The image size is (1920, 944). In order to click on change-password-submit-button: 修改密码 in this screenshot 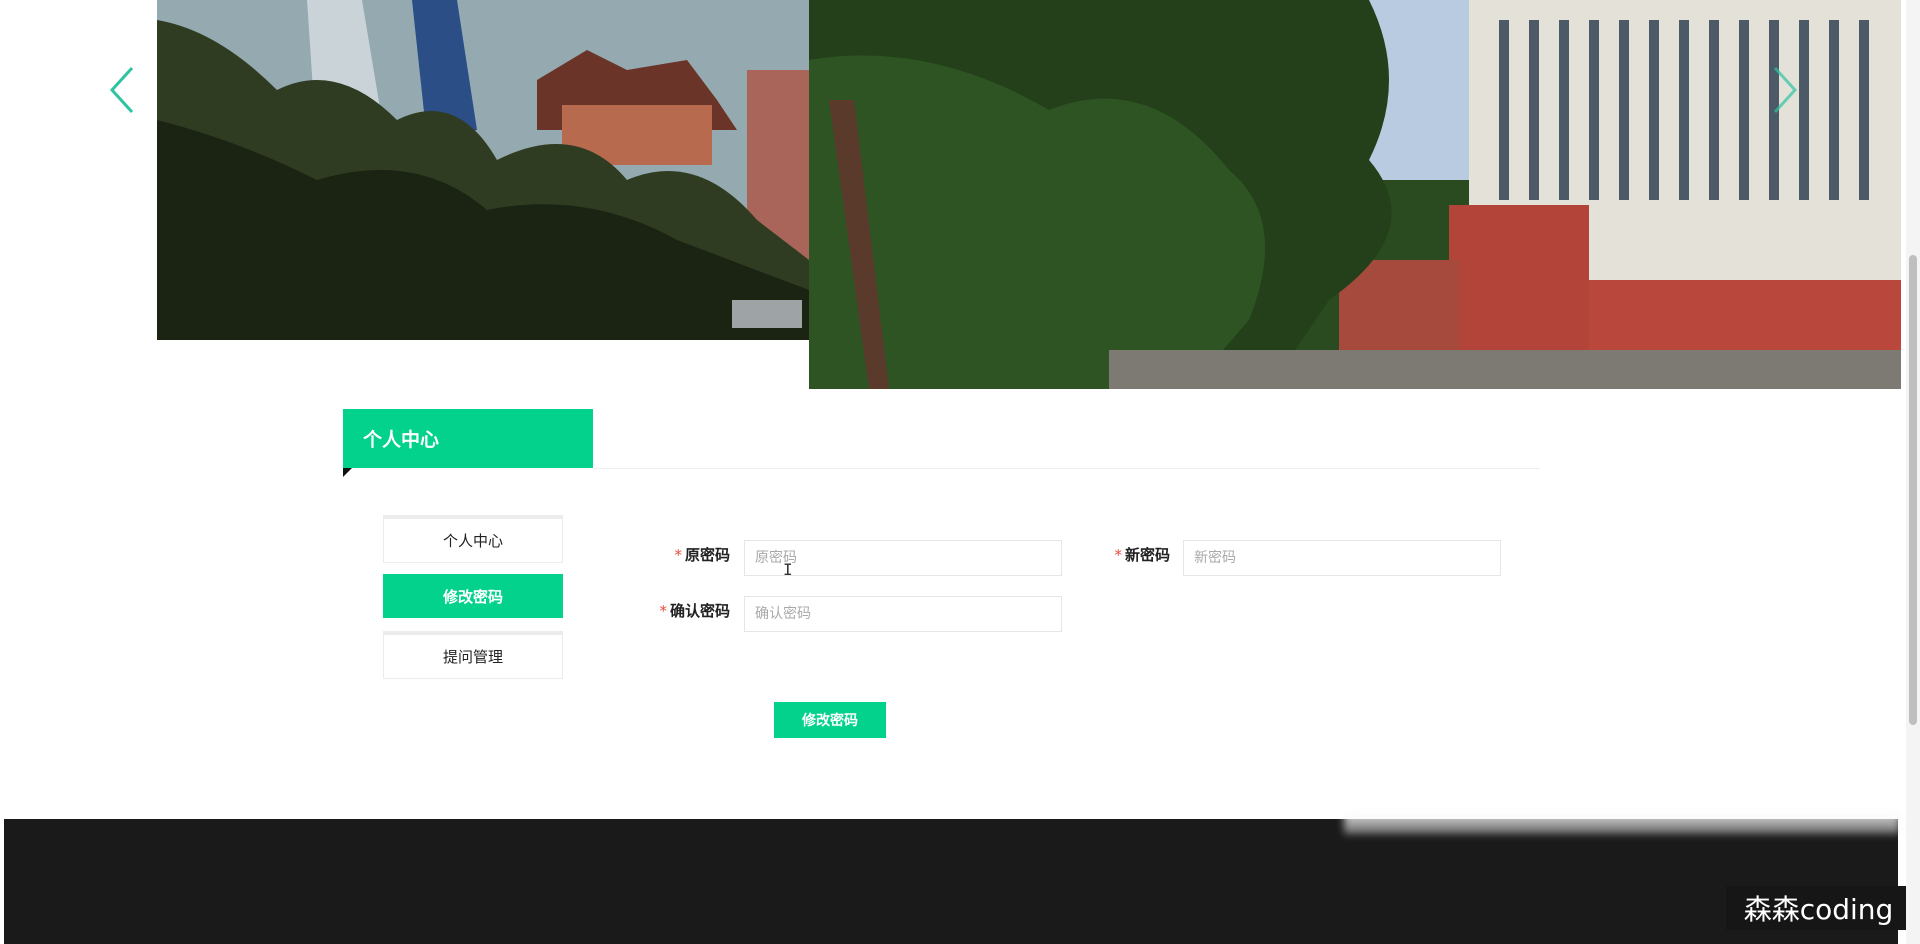, I will do `click(830, 720)`.